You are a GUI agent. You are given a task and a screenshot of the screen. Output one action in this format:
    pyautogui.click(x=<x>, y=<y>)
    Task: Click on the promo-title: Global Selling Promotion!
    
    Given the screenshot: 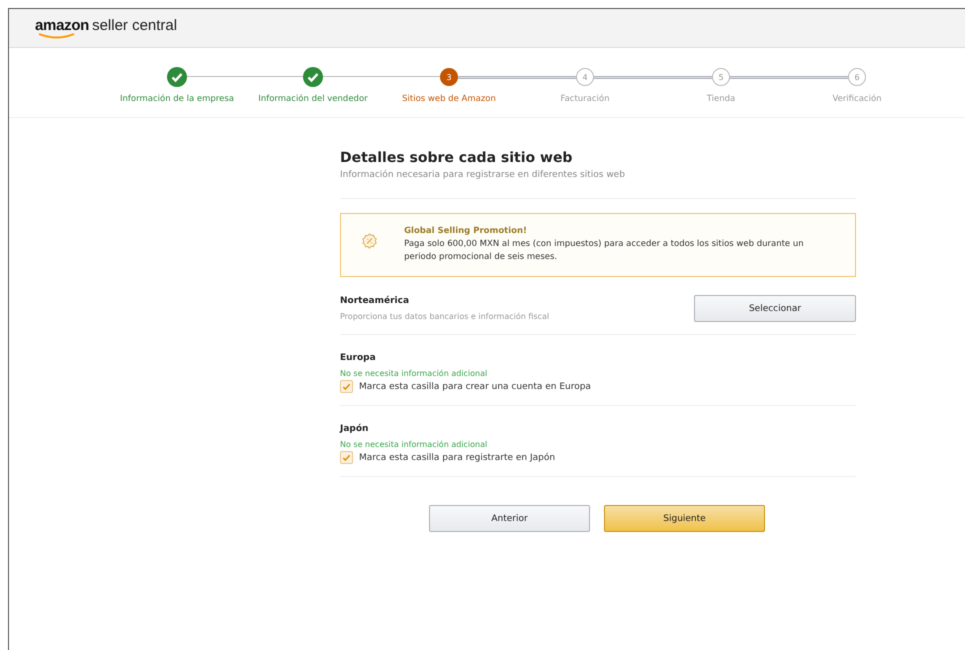 What is the action you would take?
    pyautogui.click(x=466, y=231)
    